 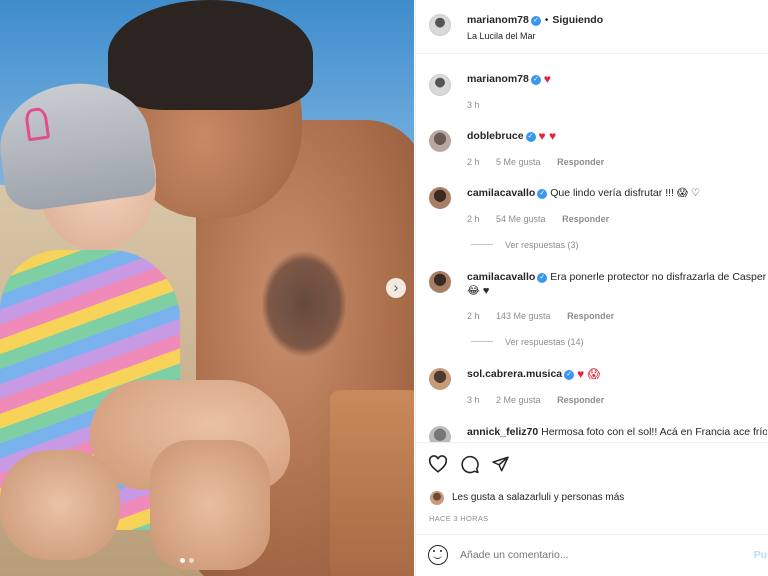 What do you see at coordinates (501, 36) in the screenshot?
I see `location-link: La Lucila del Mar` at bounding box center [501, 36].